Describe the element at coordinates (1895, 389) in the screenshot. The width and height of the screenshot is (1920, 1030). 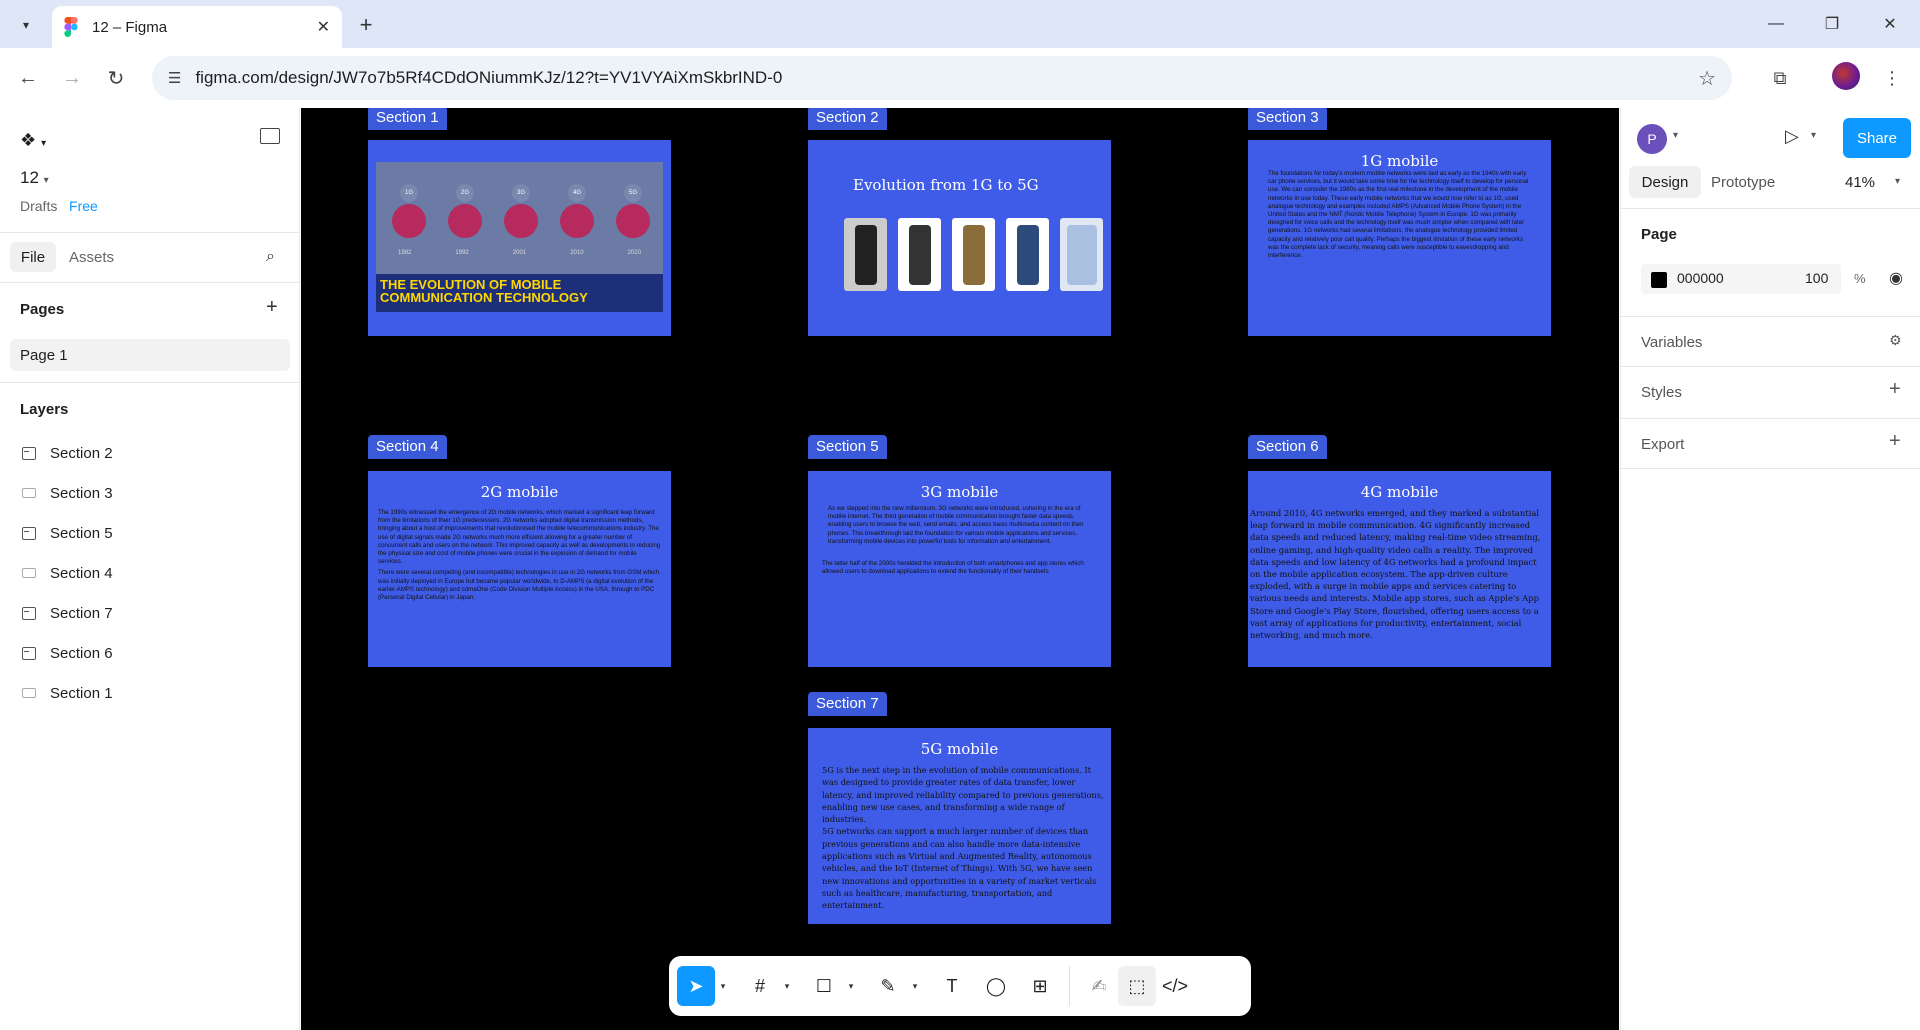
I see `add-style-icon: +` at that location.